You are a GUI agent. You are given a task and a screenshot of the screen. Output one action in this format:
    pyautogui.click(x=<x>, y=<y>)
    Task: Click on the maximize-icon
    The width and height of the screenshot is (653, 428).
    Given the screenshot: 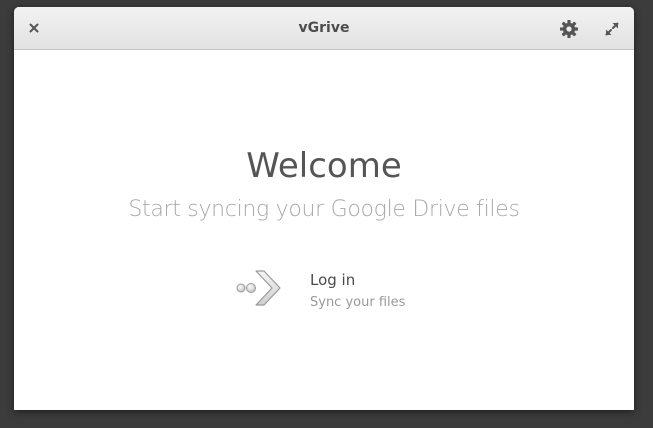 What is the action you would take?
    pyautogui.click(x=612, y=29)
    